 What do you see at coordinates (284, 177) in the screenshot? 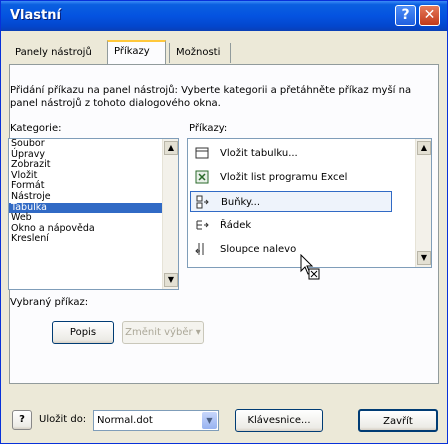
I see `command-label: Vložit list programu Excel` at bounding box center [284, 177].